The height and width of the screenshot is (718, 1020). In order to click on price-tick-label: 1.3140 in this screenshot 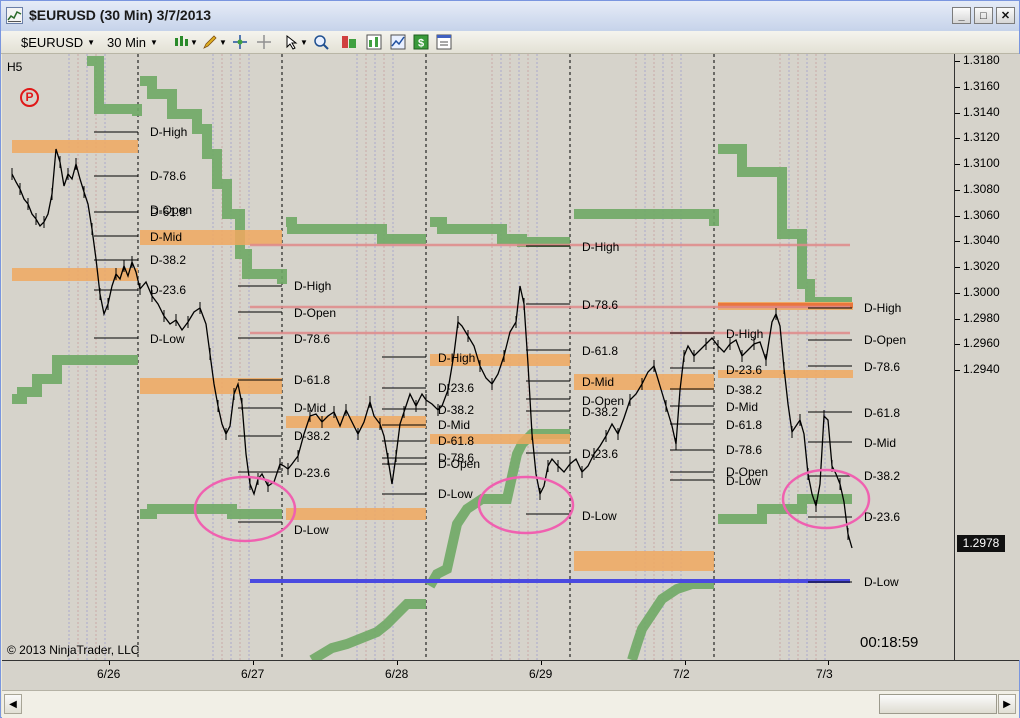, I will do `click(981, 111)`.